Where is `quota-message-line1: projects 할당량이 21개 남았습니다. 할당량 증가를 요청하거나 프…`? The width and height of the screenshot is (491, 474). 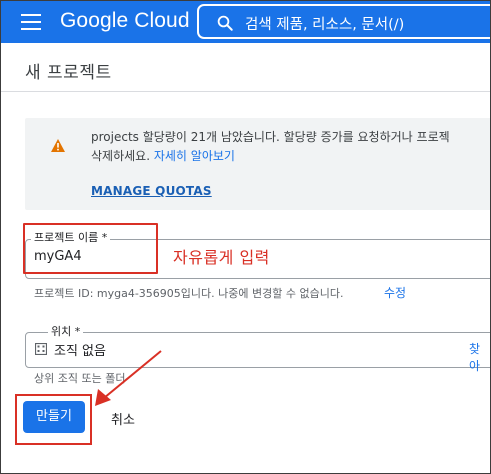 quota-message-line1: projects 할당량이 21개 남았습니다. 할당량 증가를 요청하거나 프… is located at coordinates (270, 137).